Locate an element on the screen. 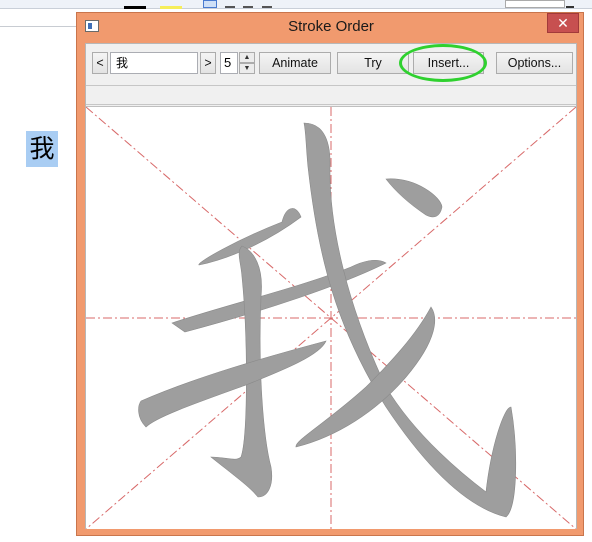  close-button: ✕ is located at coordinates (563, 23).